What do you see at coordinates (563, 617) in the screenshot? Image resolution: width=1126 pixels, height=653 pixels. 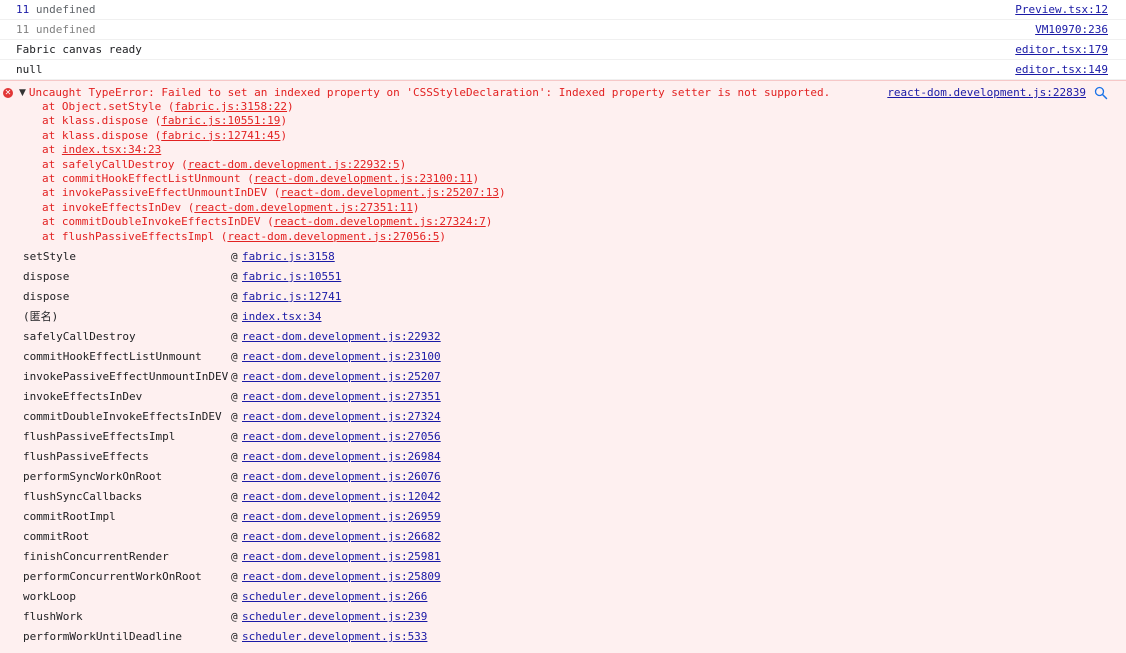 I see `stack-frame-row: flushWork @ scheduler.development.js:239` at bounding box center [563, 617].